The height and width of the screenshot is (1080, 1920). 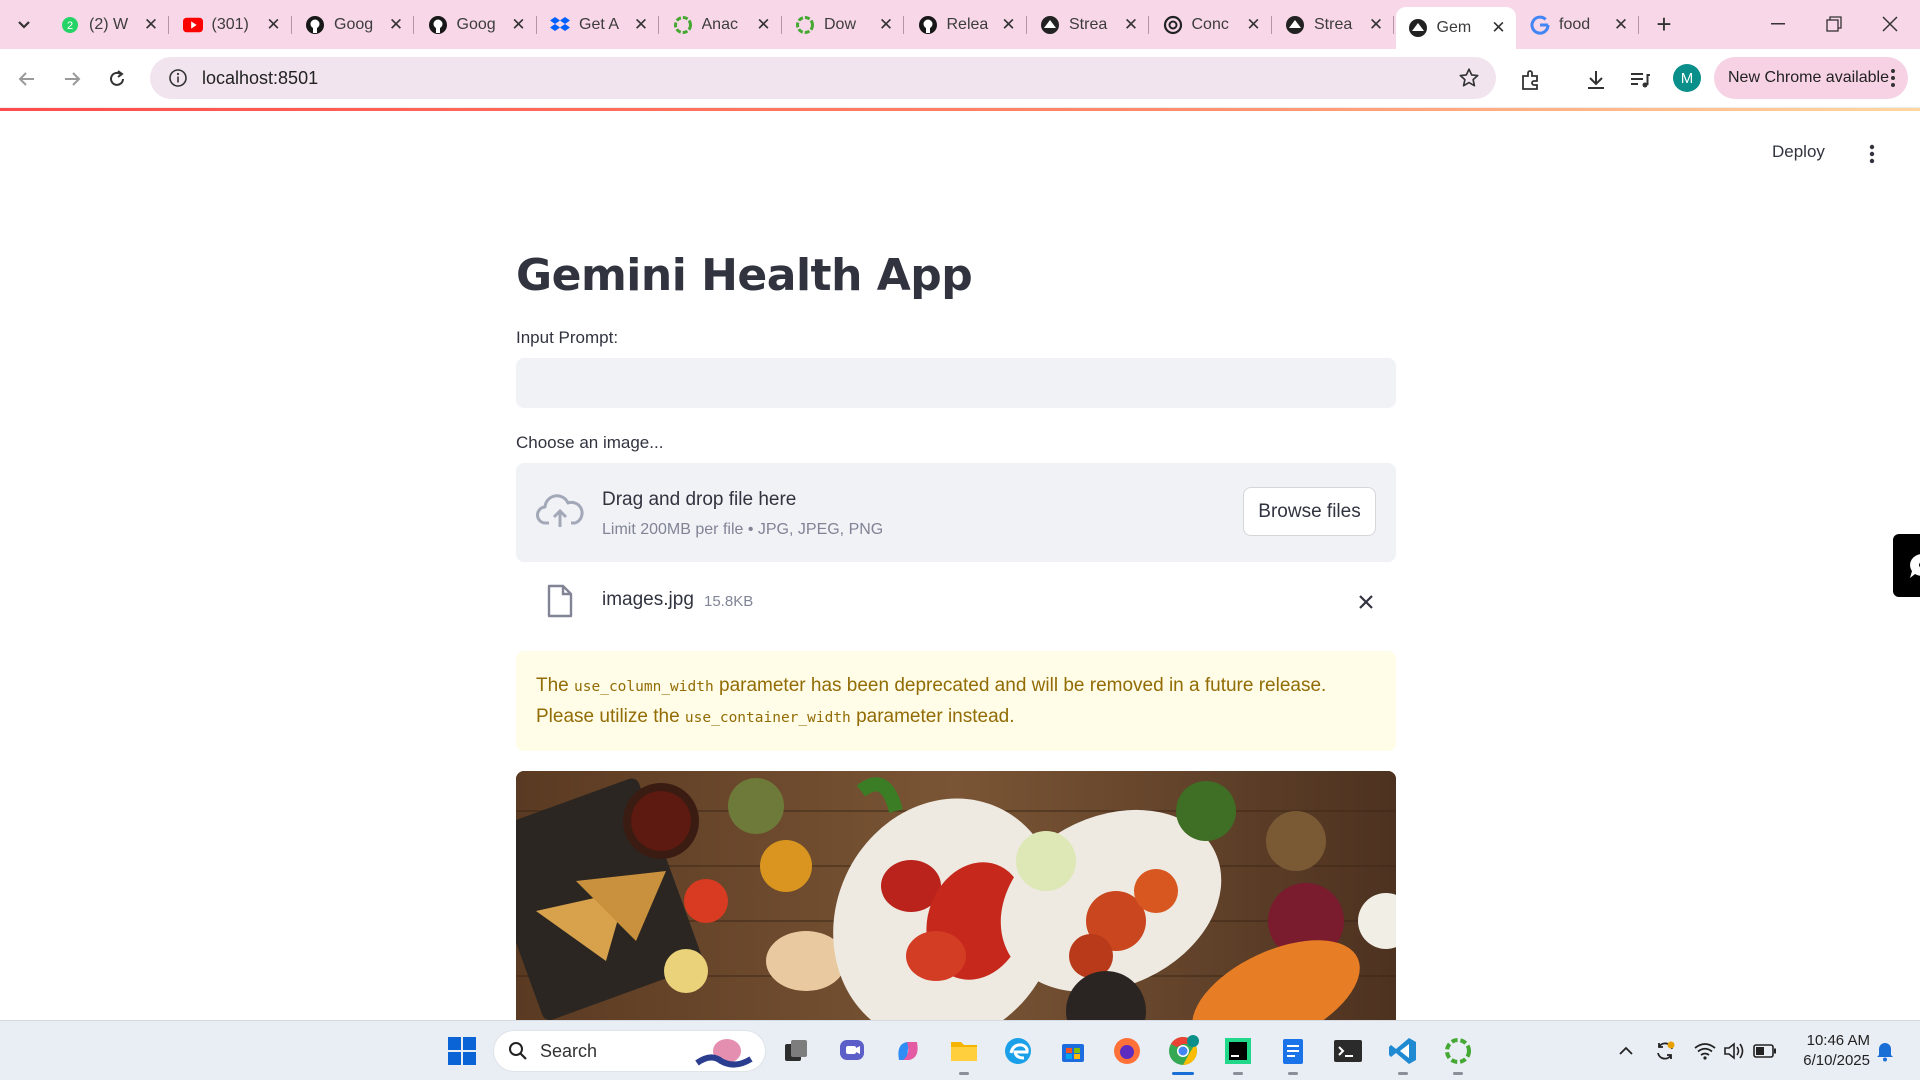 I want to click on edge-icon, so click(x=1018, y=1051).